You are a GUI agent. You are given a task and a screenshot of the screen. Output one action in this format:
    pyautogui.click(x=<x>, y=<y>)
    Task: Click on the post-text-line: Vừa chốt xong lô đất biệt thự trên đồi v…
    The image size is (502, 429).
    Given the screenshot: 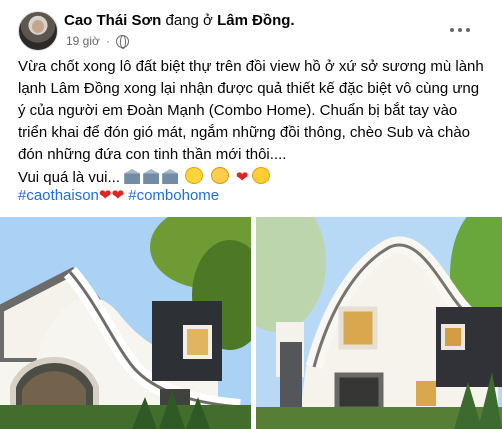 What is the action you would take?
    pyautogui.click(x=251, y=66)
    